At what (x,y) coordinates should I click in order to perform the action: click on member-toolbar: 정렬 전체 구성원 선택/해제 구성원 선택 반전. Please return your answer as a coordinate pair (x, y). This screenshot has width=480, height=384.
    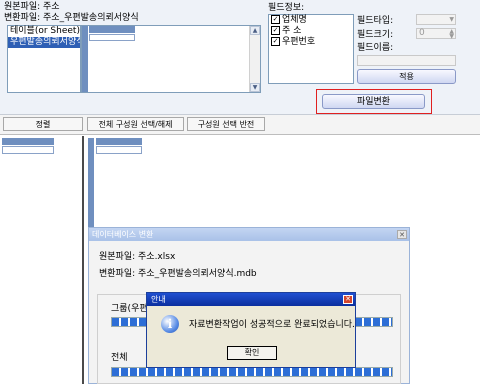
    Looking at the image, I should click on (240, 125).